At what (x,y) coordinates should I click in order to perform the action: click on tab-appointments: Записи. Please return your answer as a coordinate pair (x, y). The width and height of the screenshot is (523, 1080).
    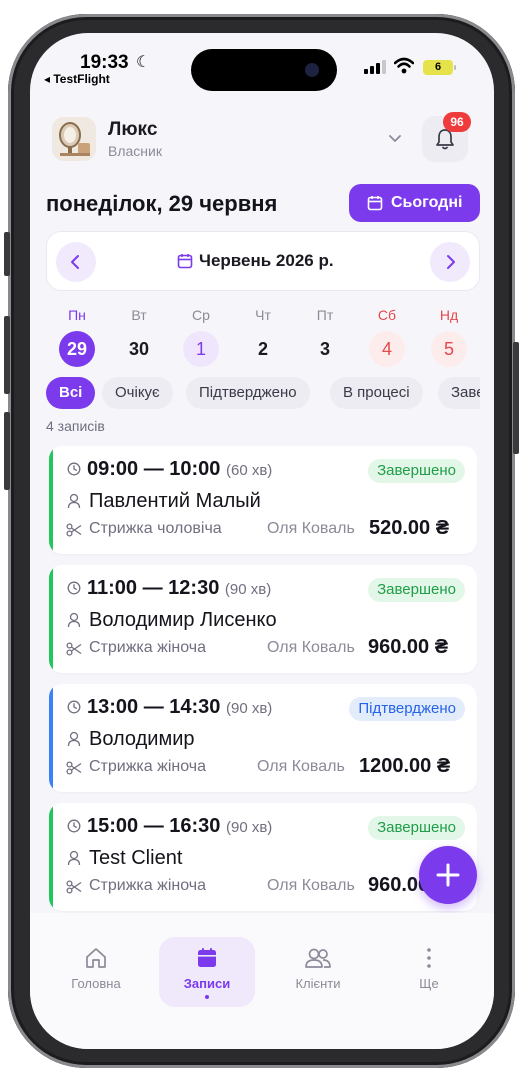
    Looking at the image, I should click on (207, 972).